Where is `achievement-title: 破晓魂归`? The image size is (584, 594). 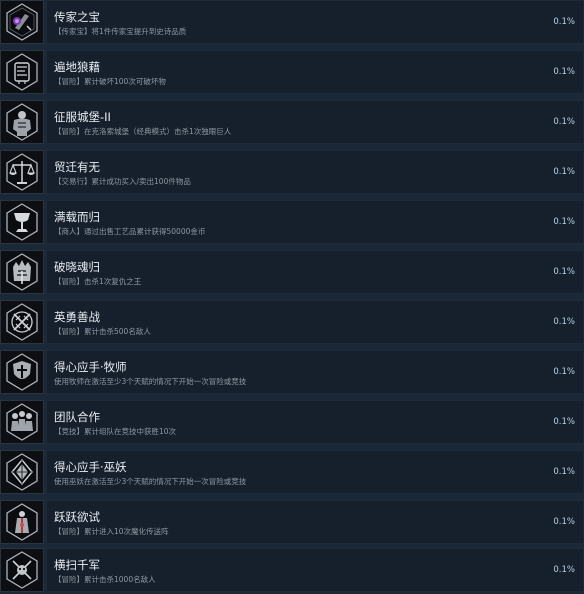 achievement-title: 破晓魂归 is located at coordinates (77, 267).